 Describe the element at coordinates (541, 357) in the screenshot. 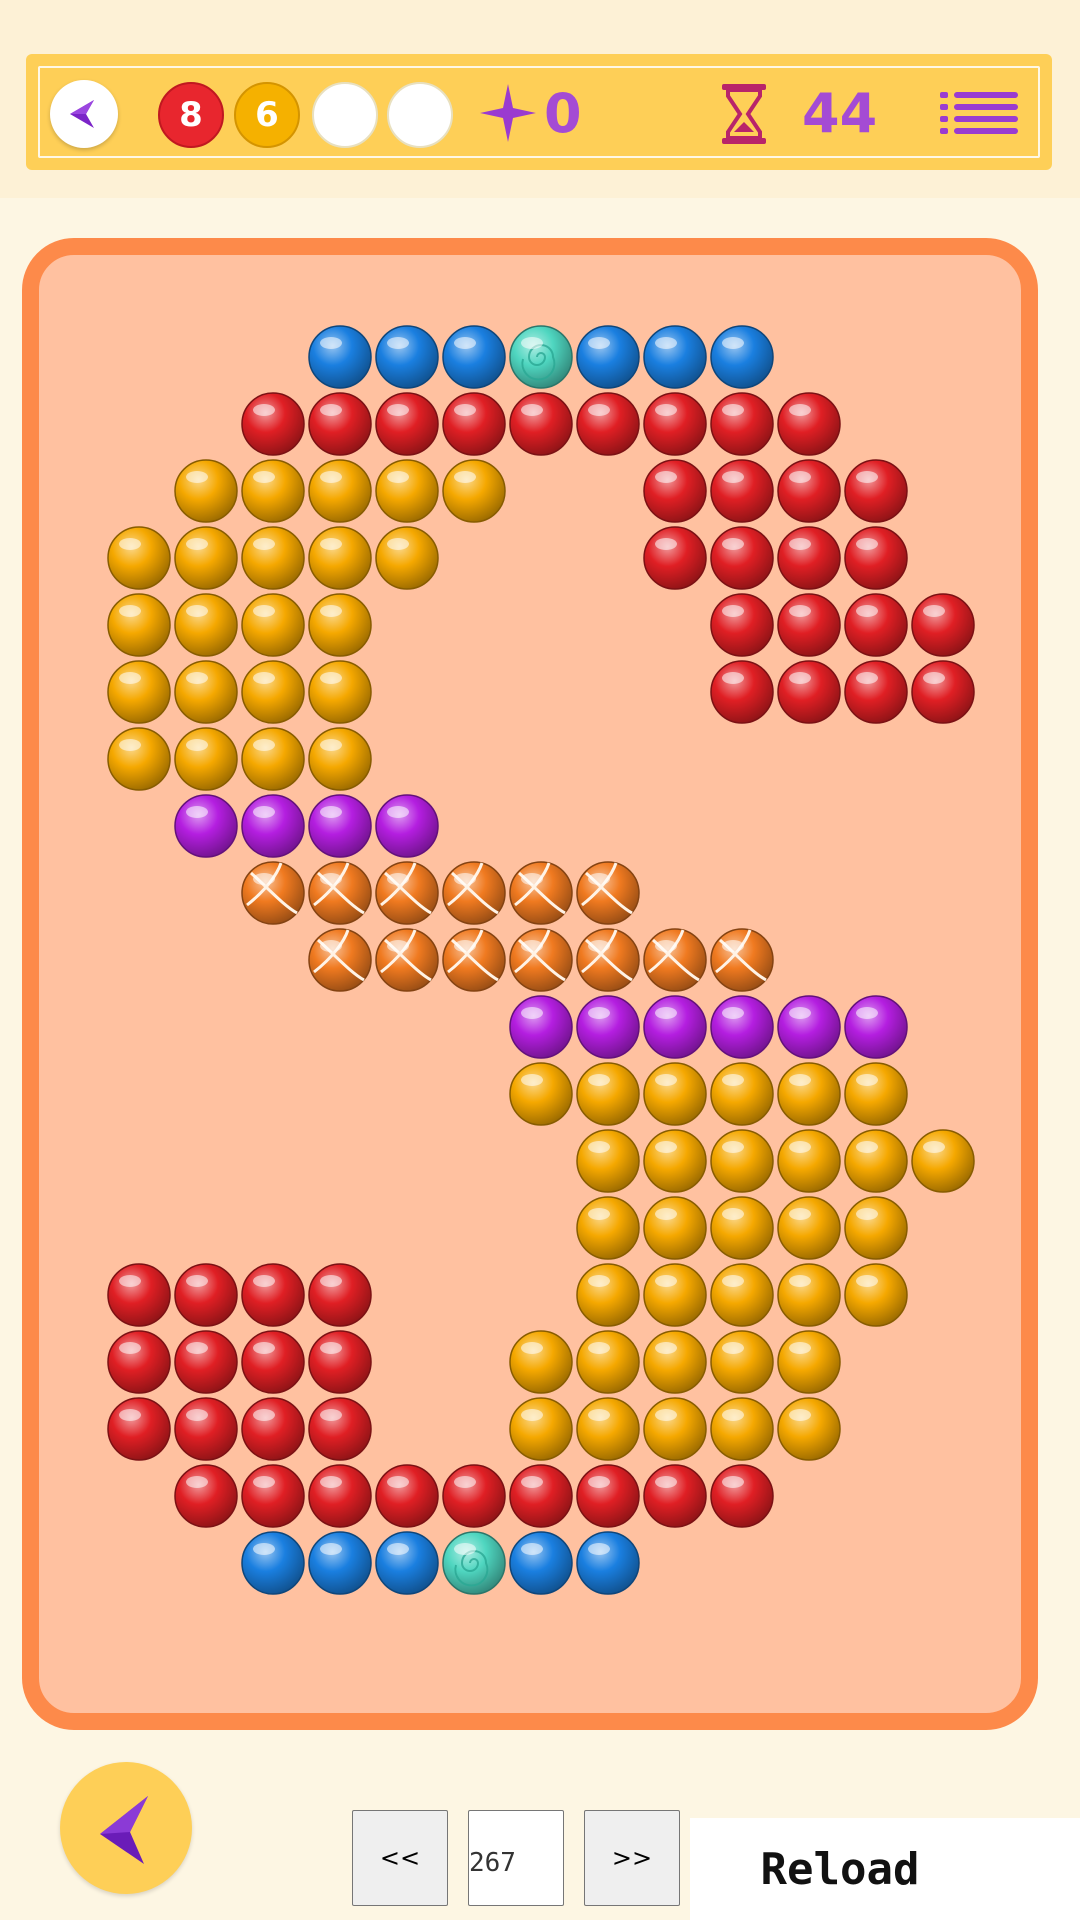

I see `teal-marble-ball` at that location.